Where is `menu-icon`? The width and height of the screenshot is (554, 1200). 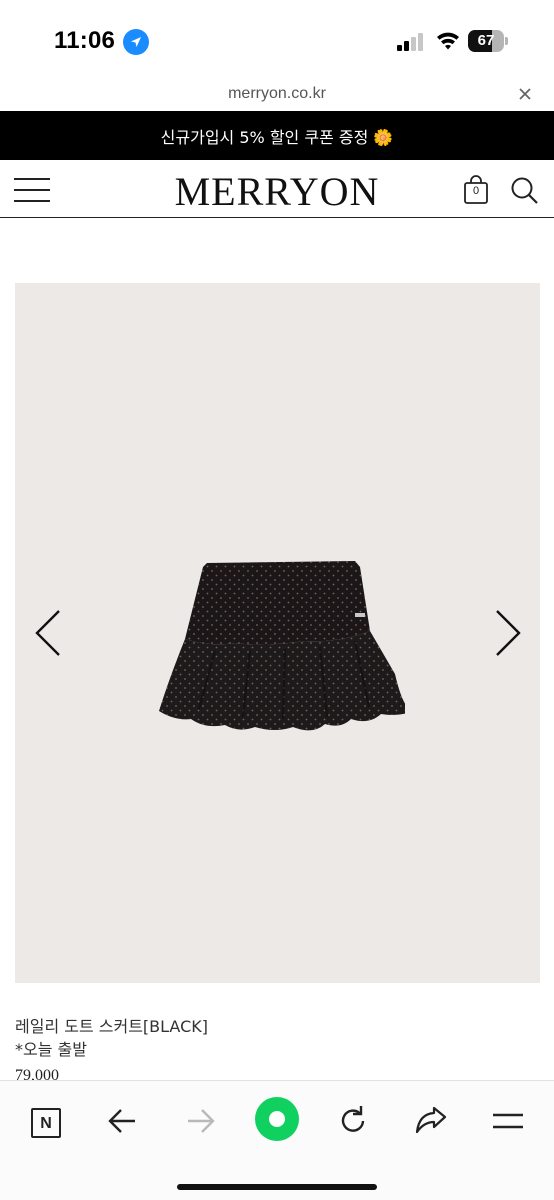 menu-icon is located at coordinates (508, 1121).